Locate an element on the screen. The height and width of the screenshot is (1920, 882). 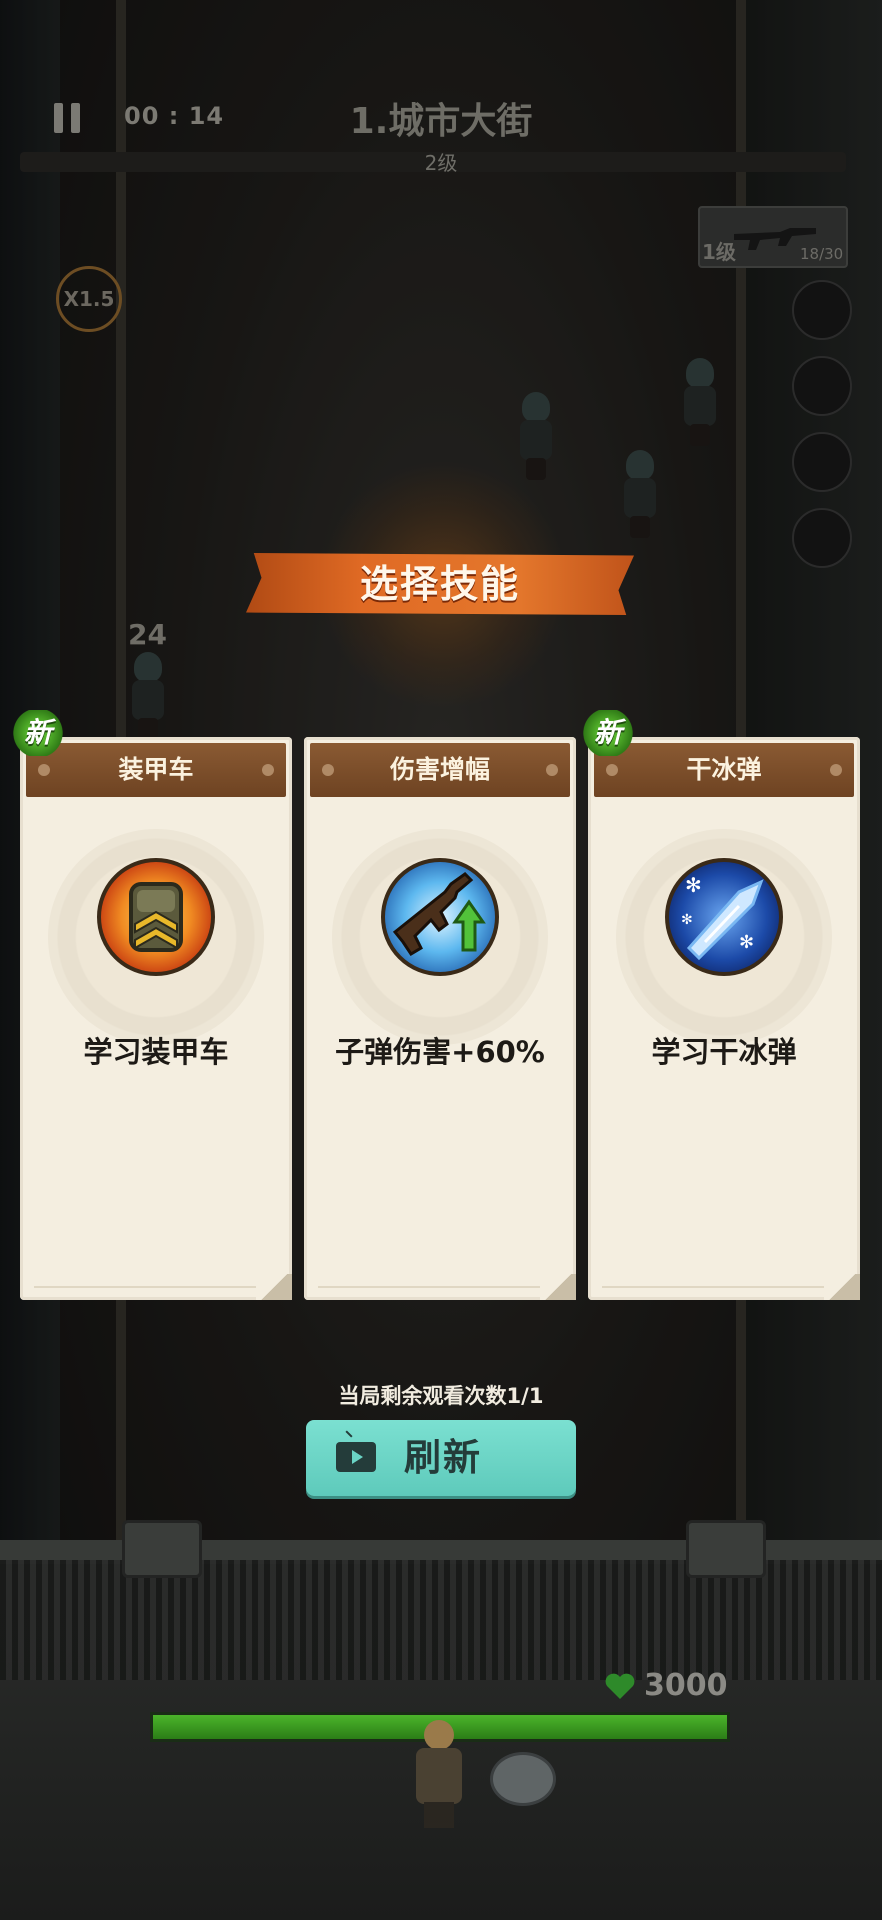
refresh-button: 刷新 is located at coordinates (441, 1458).